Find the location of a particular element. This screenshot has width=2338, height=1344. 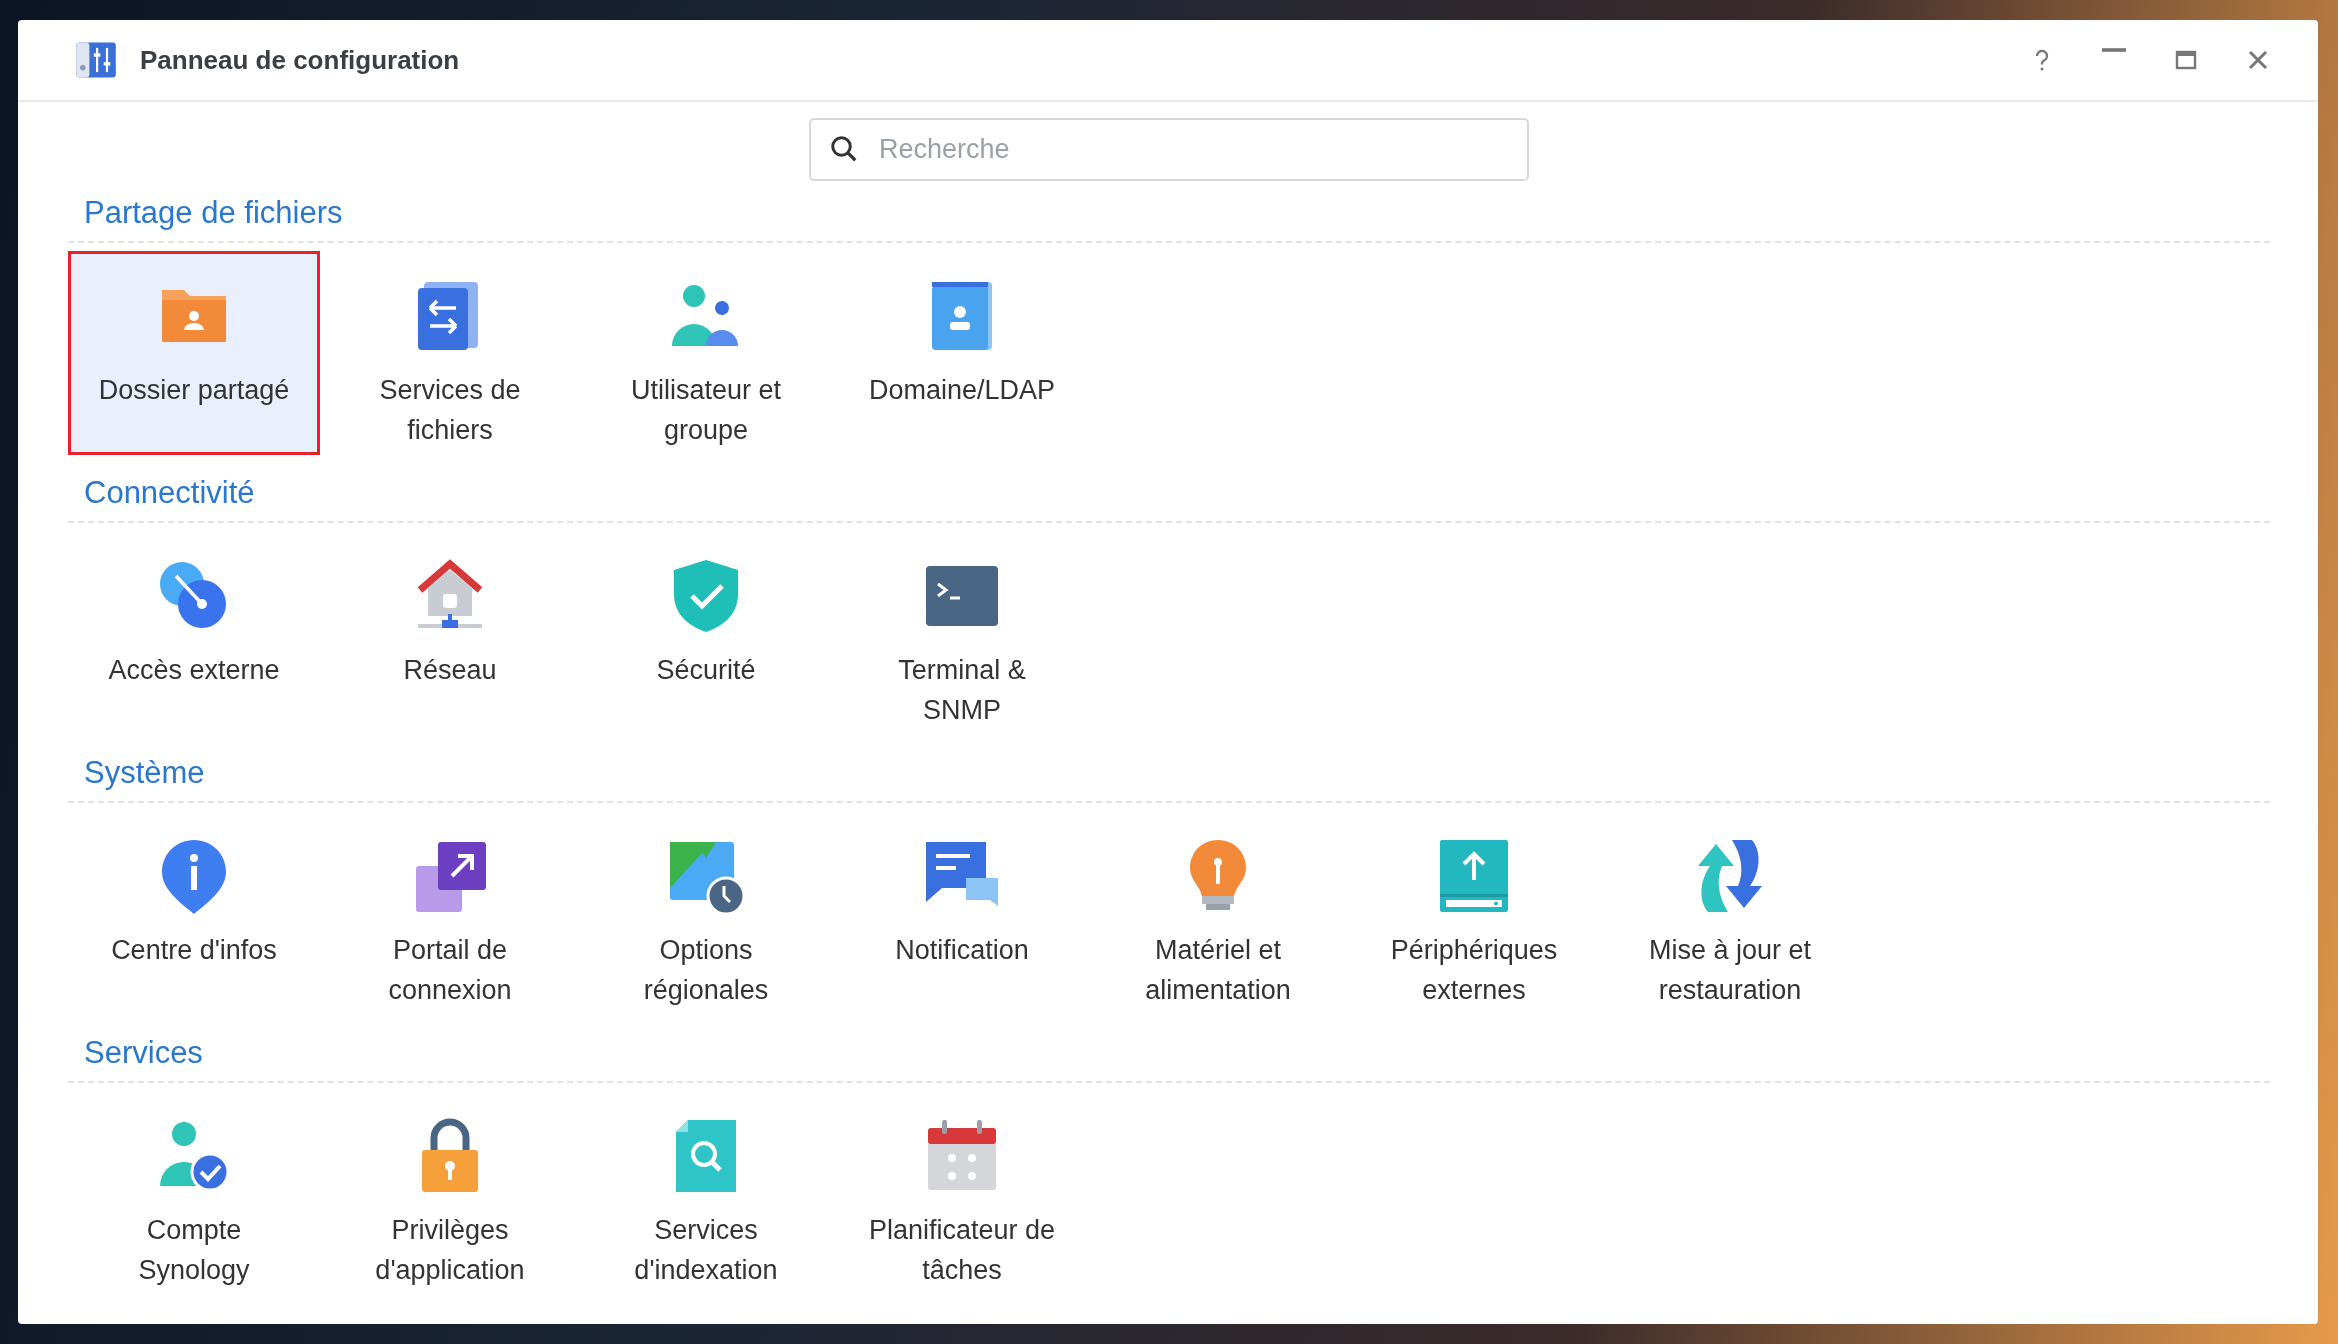

app-tile: Sécurité is located at coordinates (706, 633).